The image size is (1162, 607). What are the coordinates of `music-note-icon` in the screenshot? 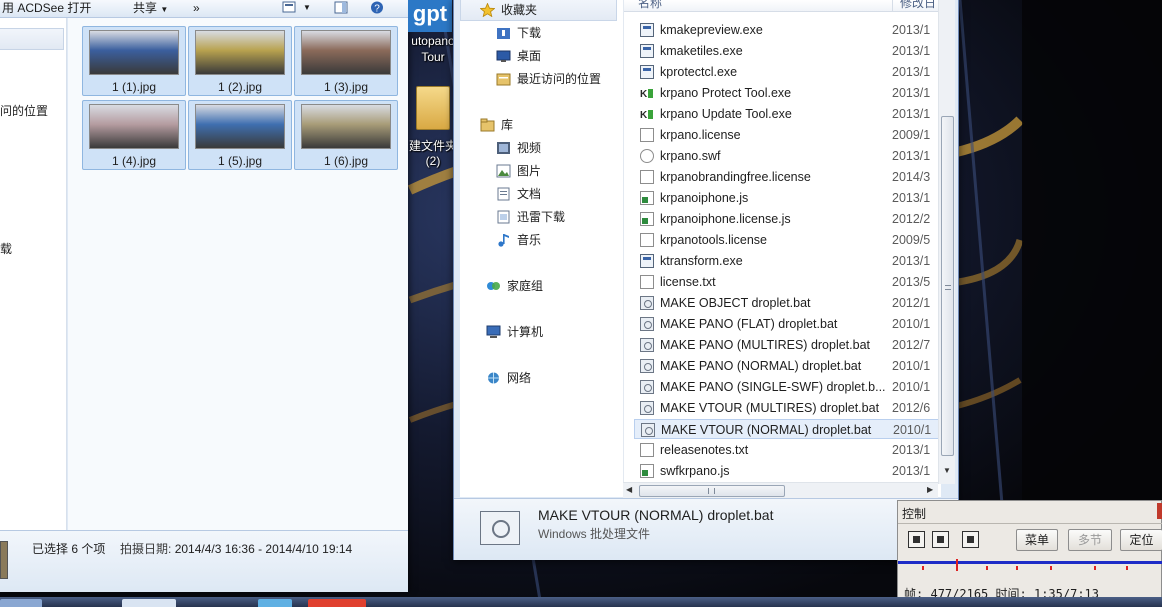 It's located at (503, 240).